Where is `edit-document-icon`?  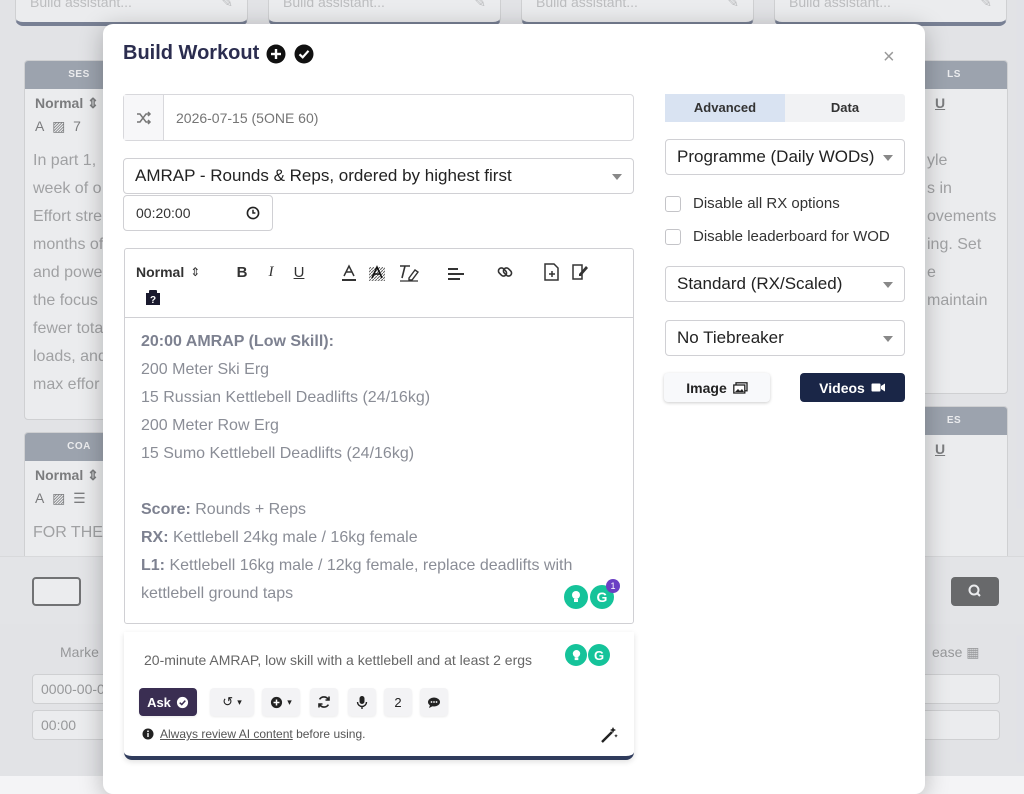 edit-document-icon is located at coordinates (580, 272).